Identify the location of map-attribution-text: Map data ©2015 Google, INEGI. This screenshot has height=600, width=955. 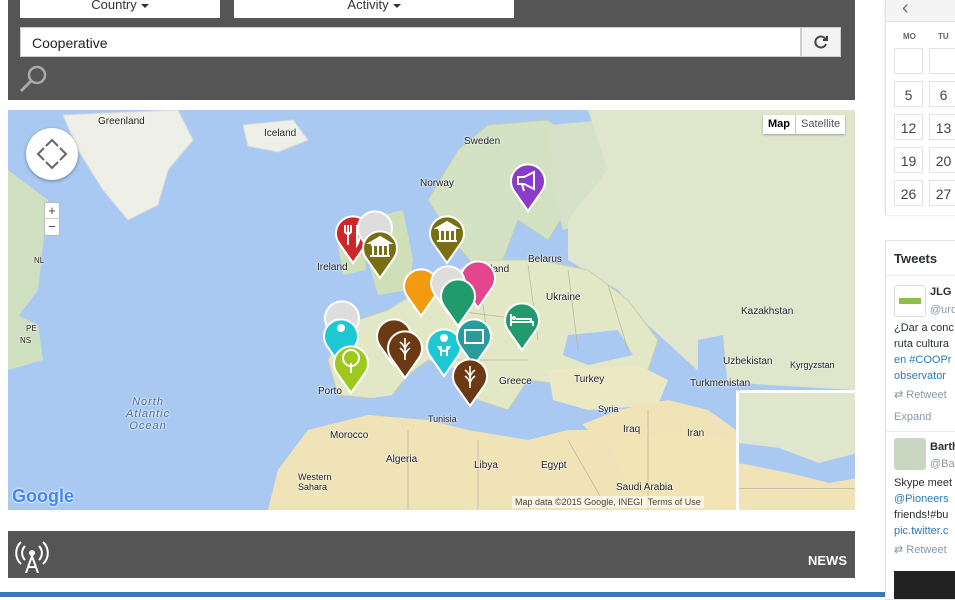
(579, 502).